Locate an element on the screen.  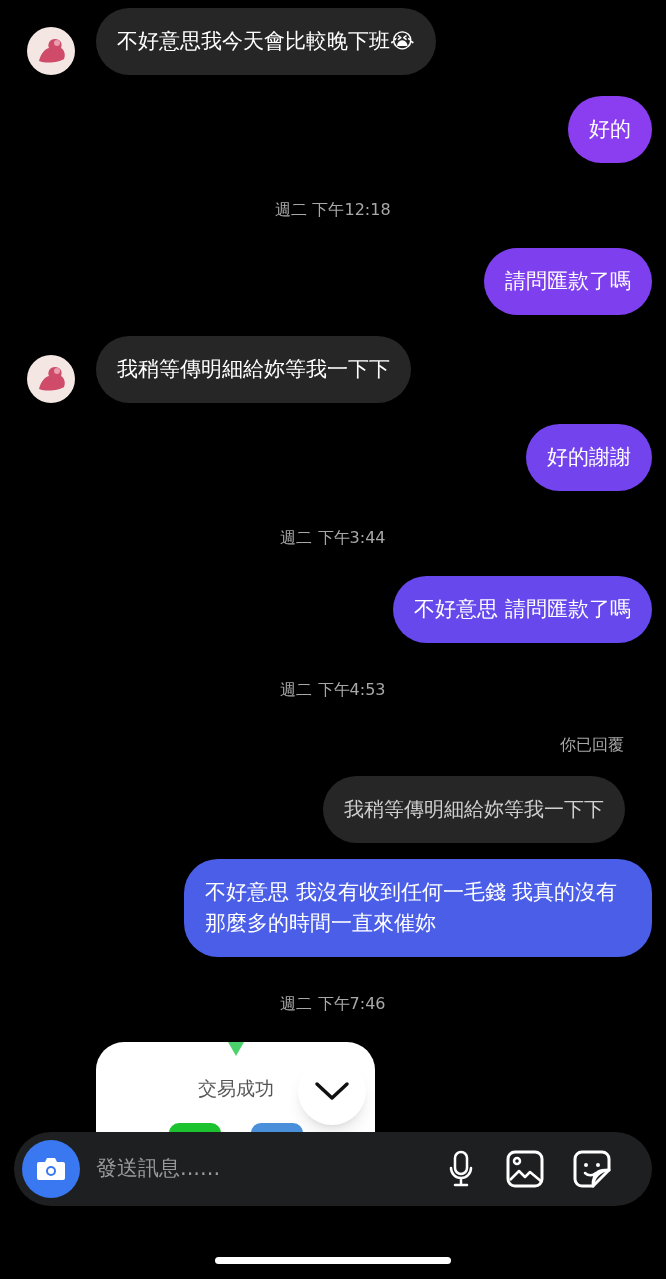
caption: 交易成功 is located at coordinates (235, 1088).